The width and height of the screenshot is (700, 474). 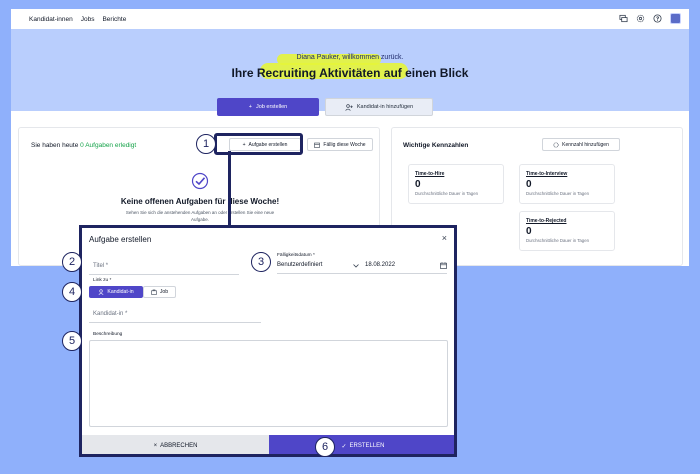 I want to click on create-label: ERSTELLEN, so click(x=367, y=446).